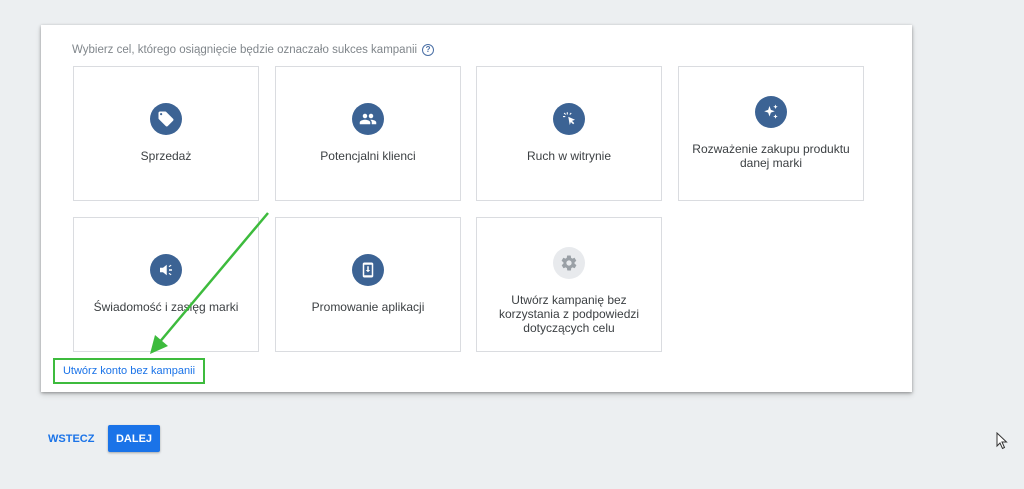 The image size is (1024, 489). Describe the element at coordinates (129, 371) in the screenshot. I see `create-account-without-campaign-link: Utwórz konto bez kampanii` at that location.